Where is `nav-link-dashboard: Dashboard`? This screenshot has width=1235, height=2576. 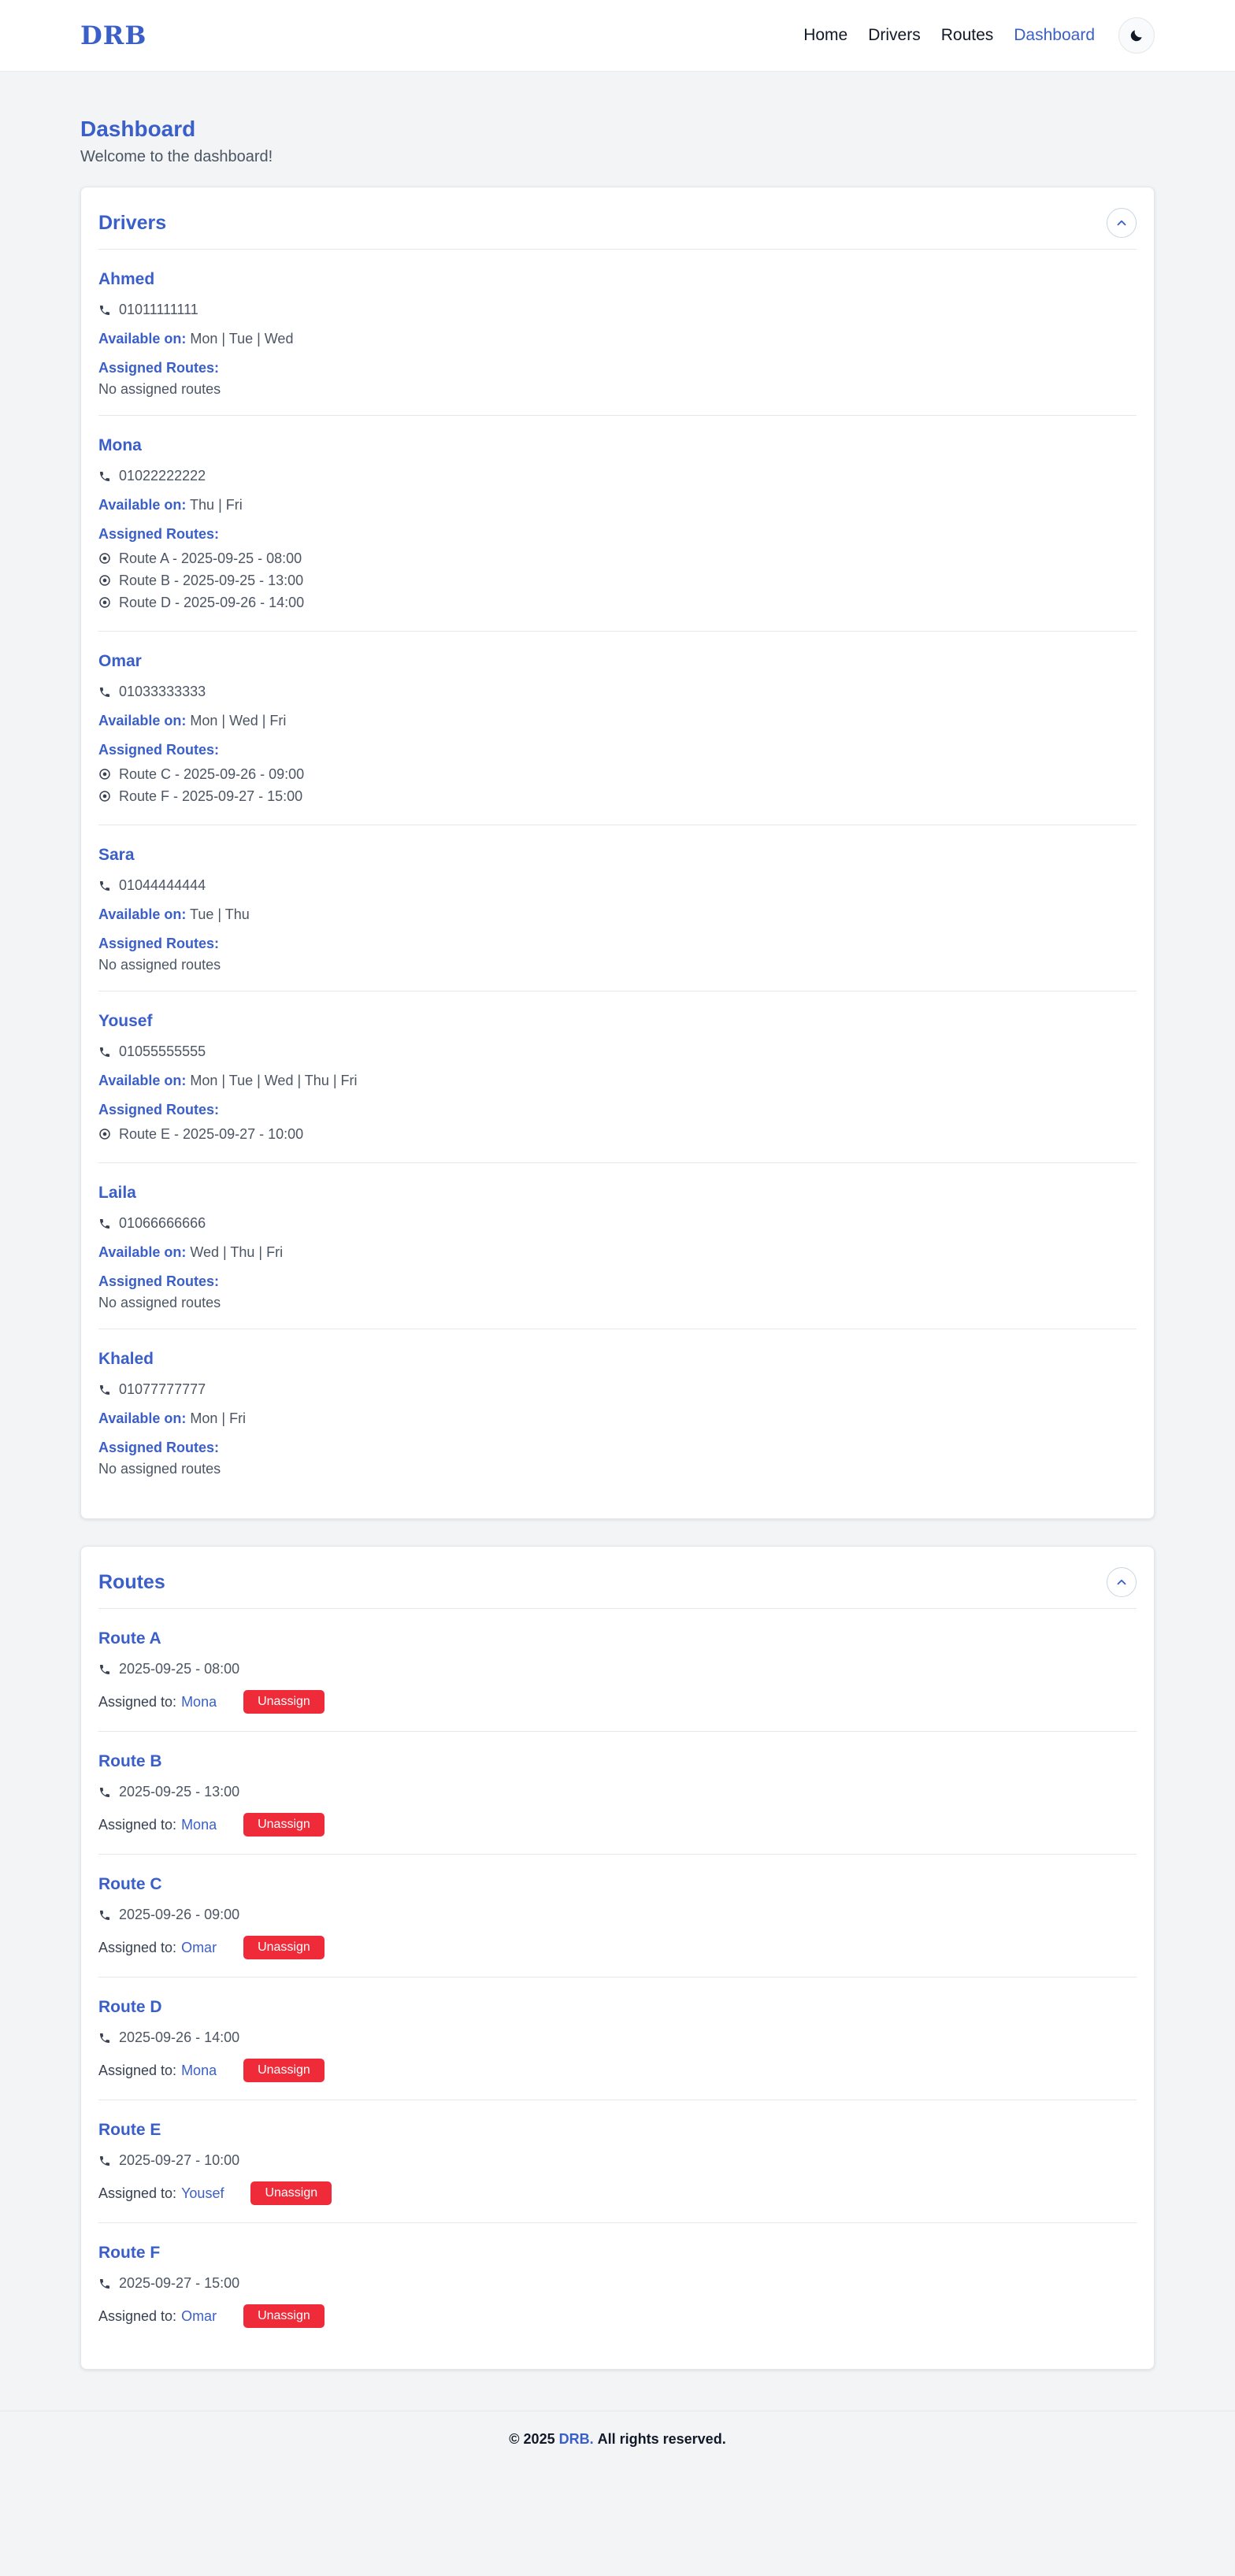 nav-link-dashboard: Dashboard is located at coordinates (1054, 35).